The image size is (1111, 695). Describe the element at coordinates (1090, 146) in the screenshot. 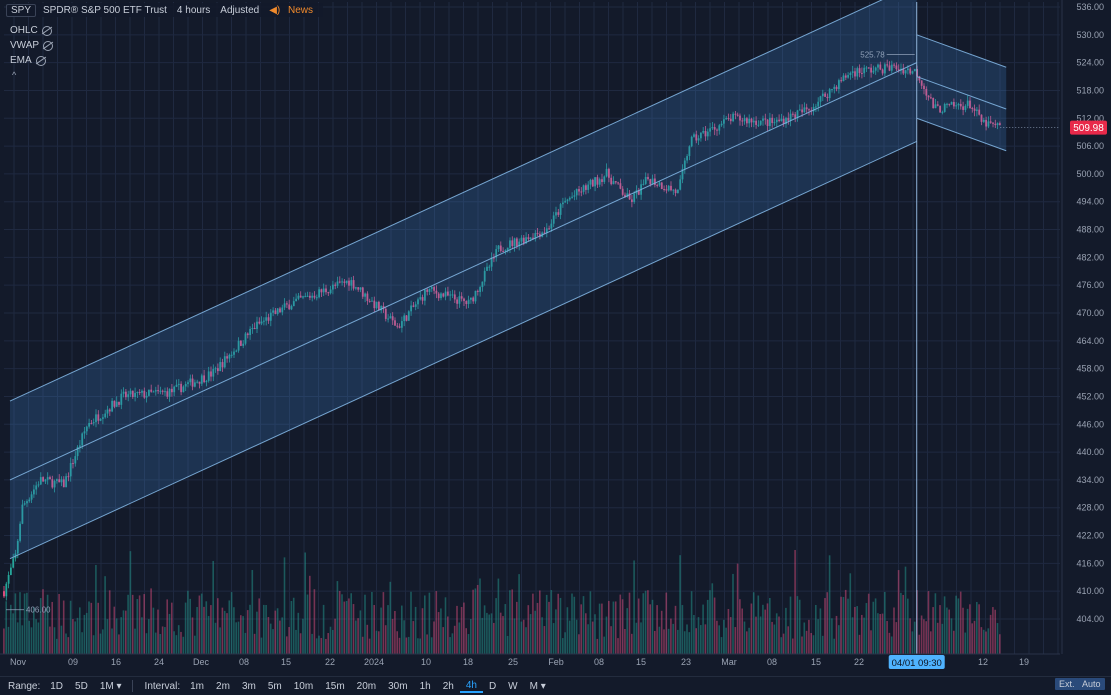

I see `price-tick-label: 506.00` at that location.